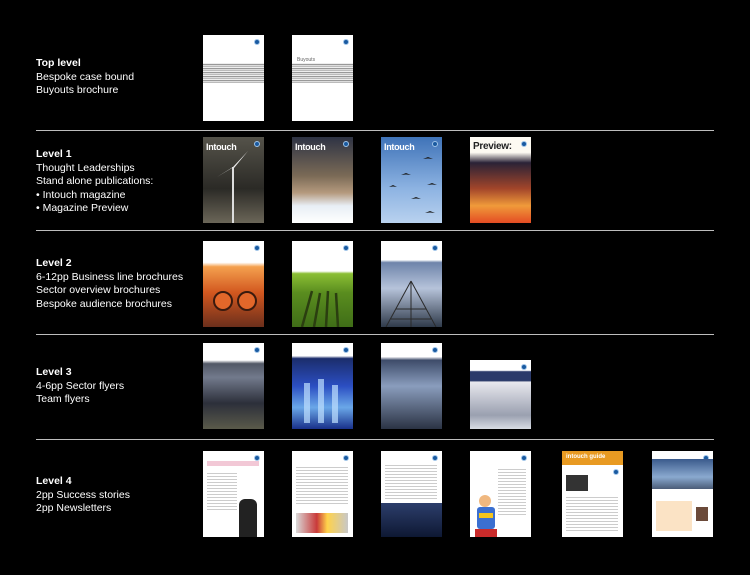 The width and height of the screenshot is (750, 575). What do you see at coordinates (413, 185) in the screenshot?
I see `geese-image` at bounding box center [413, 185].